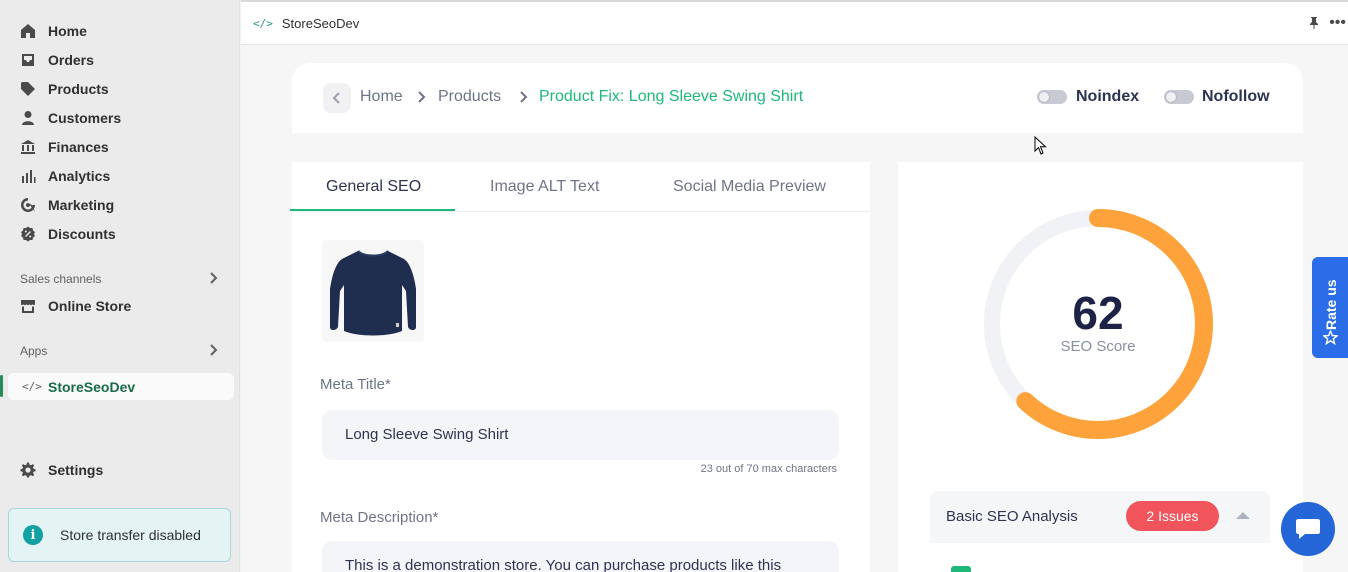 The height and width of the screenshot is (572, 1348). Describe the element at coordinates (768, 469) in the screenshot. I see `meta-title-char-count: 23 out of 70 max characters` at that location.